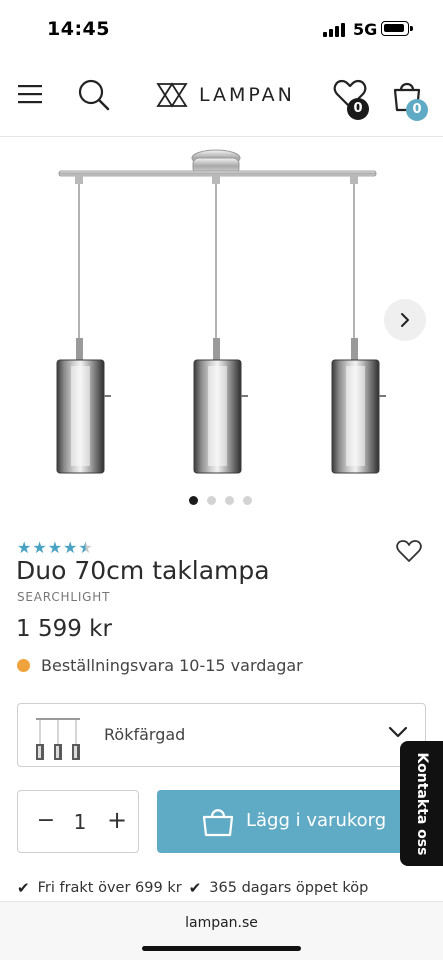 The image size is (443, 960). What do you see at coordinates (358, 109) in the screenshot?
I see `wishlist-count-badge: 0` at bounding box center [358, 109].